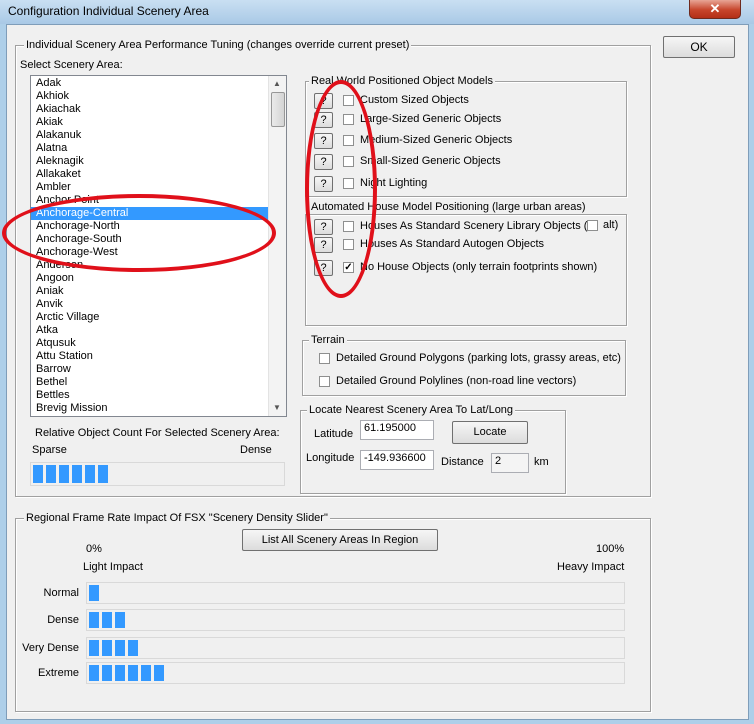 This screenshot has height=724, width=754. I want to click on scroll-thumb, so click(278, 109).